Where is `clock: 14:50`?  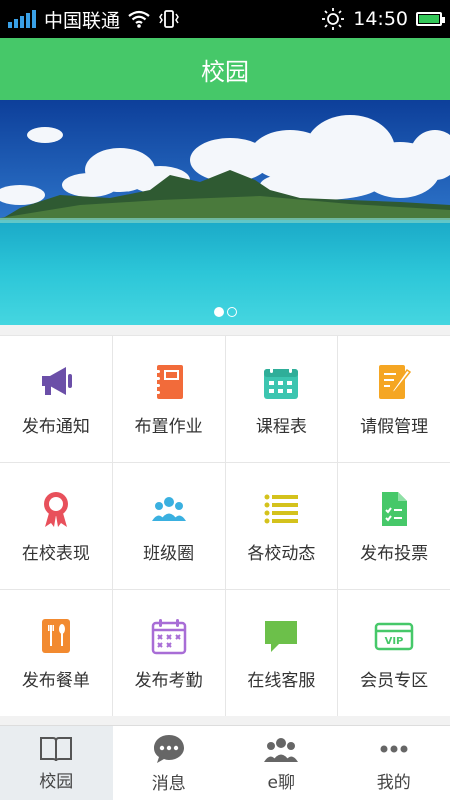 clock: 14:50 is located at coordinates (380, 19).